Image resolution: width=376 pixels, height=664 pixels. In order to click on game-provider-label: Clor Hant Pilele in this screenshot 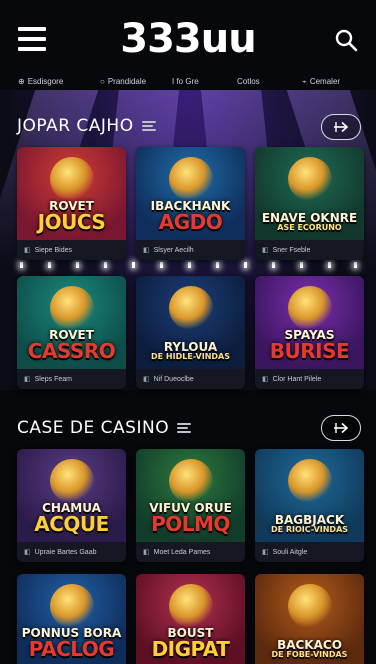, I will do `click(297, 379)`.